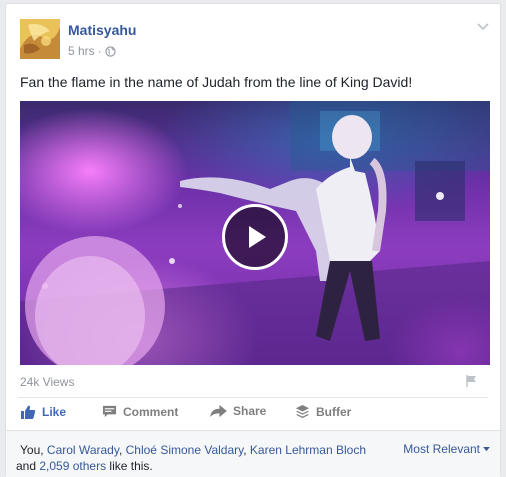  What do you see at coordinates (302, 411) in the screenshot?
I see `buffer-icon` at bounding box center [302, 411].